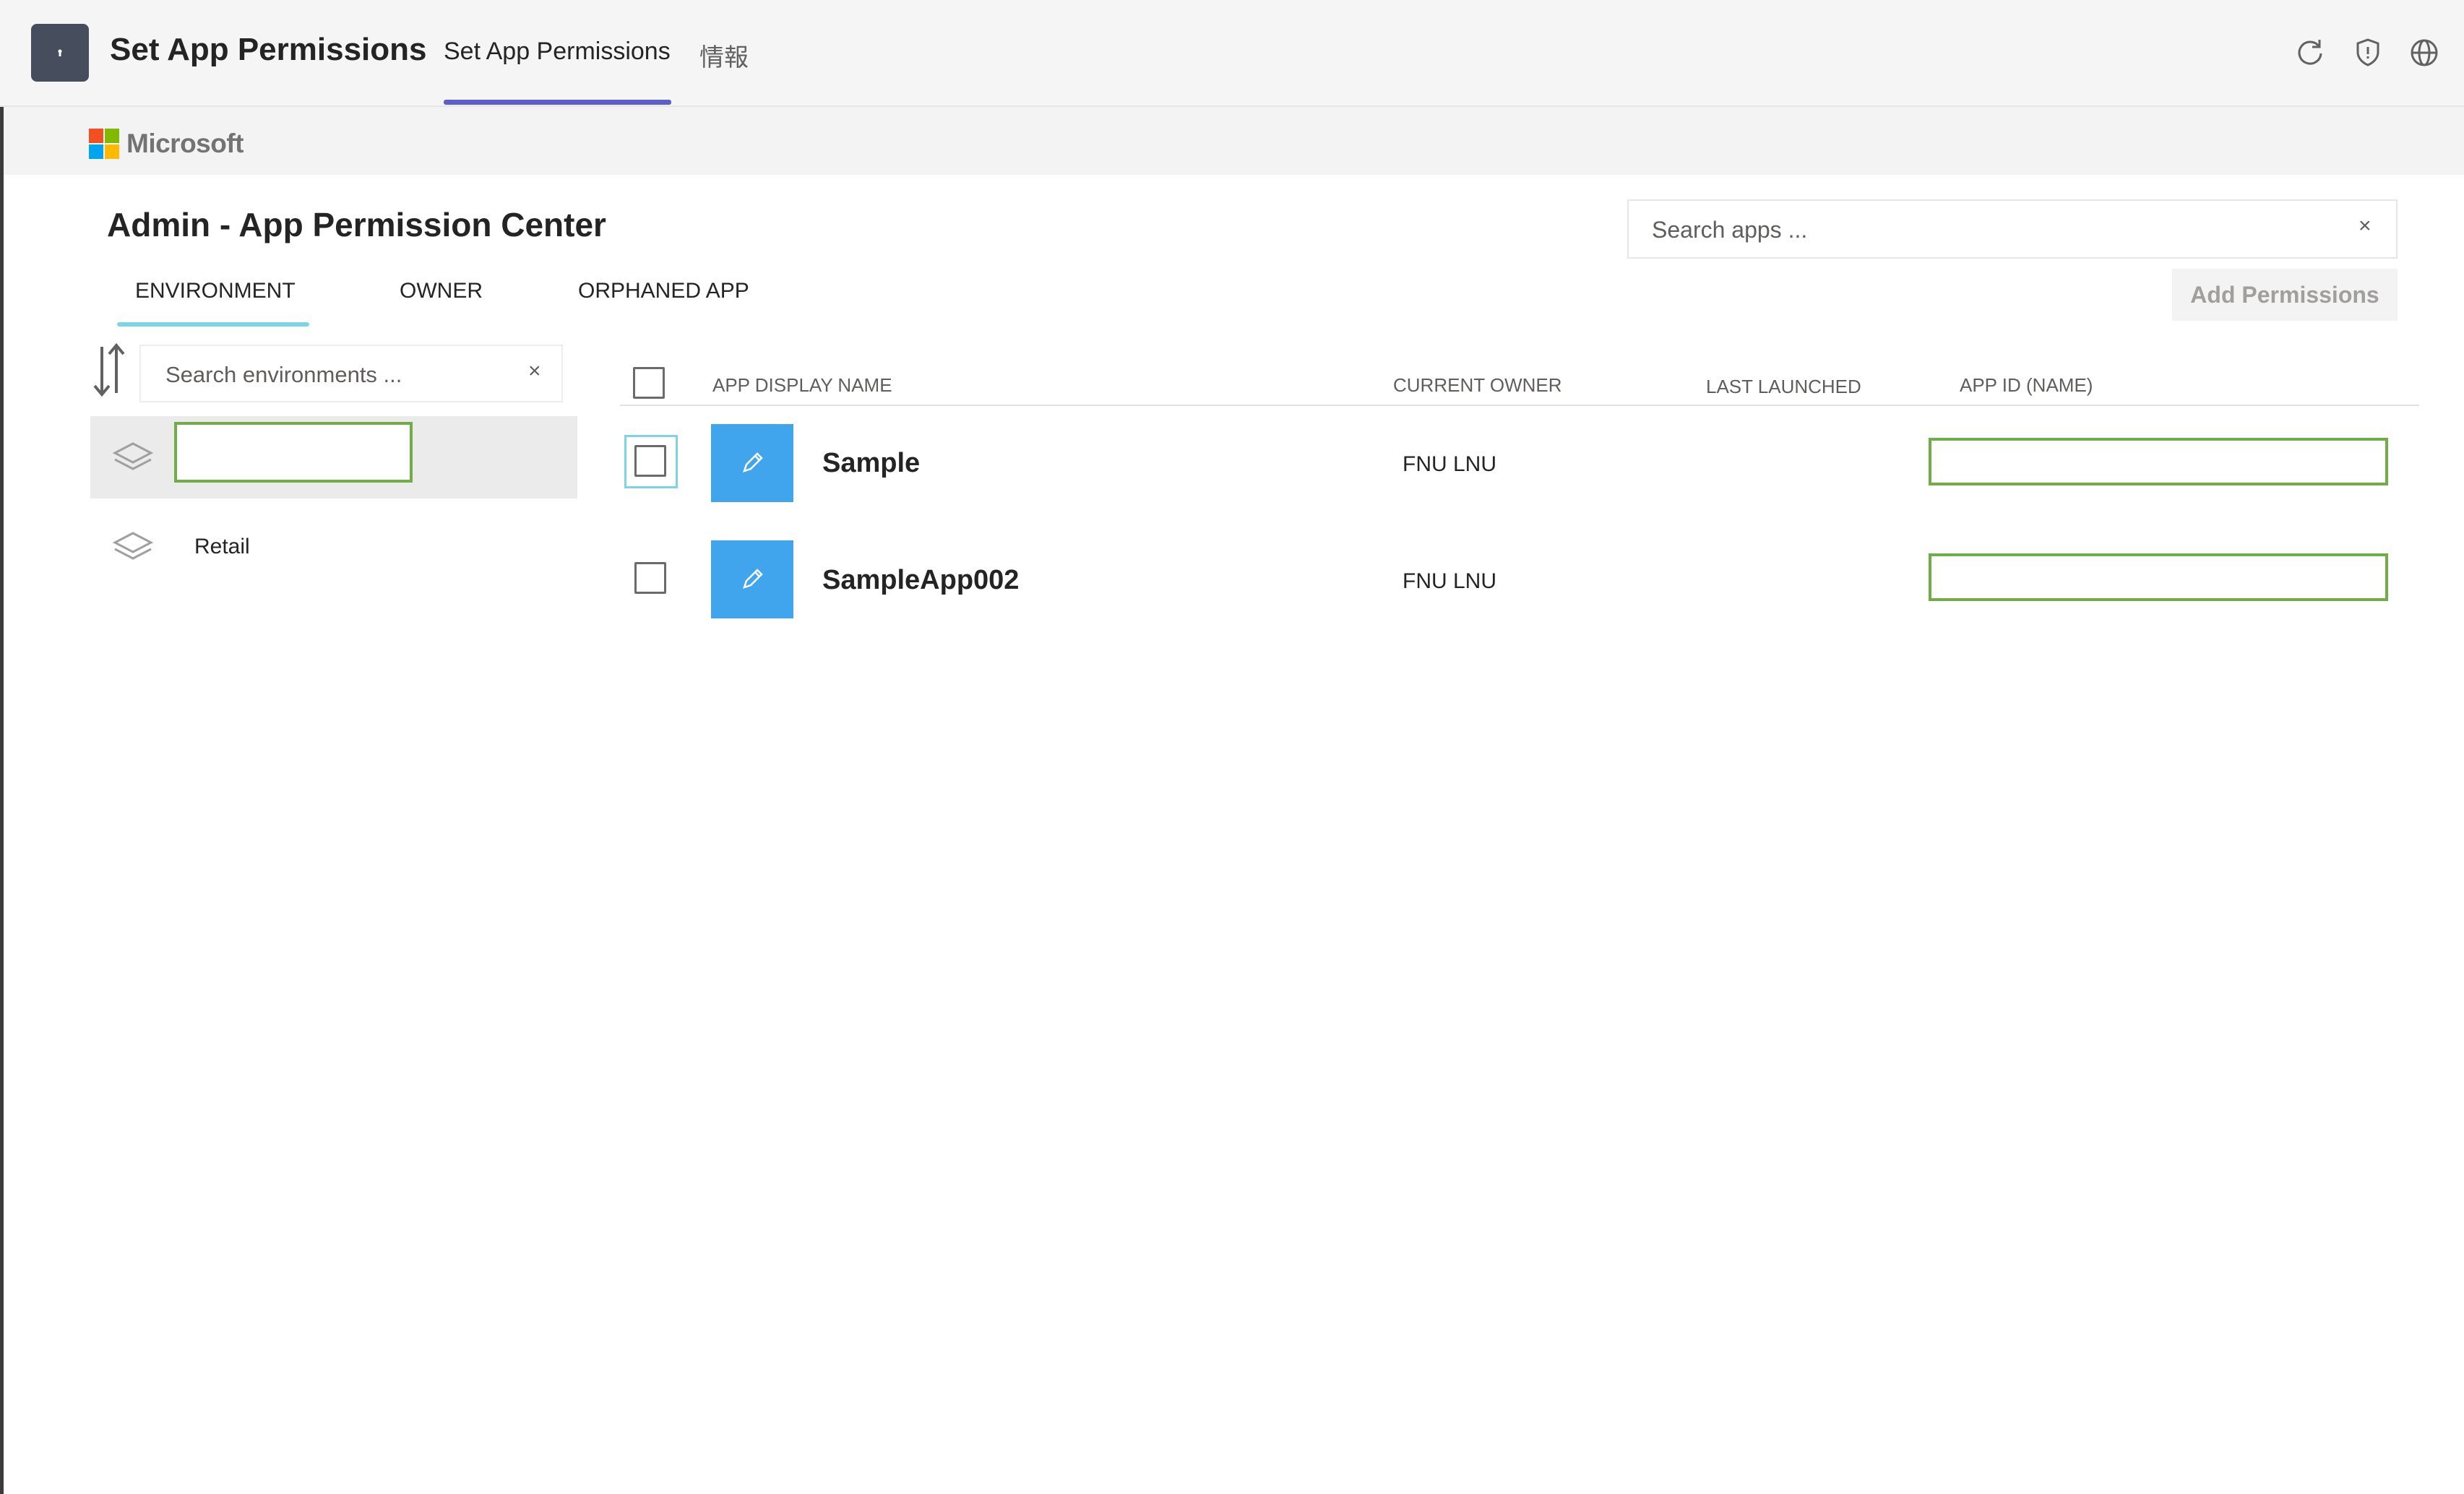  What do you see at coordinates (333, 547) in the screenshot?
I see `environment-item-retail: Retail` at bounding box center [333, 547].